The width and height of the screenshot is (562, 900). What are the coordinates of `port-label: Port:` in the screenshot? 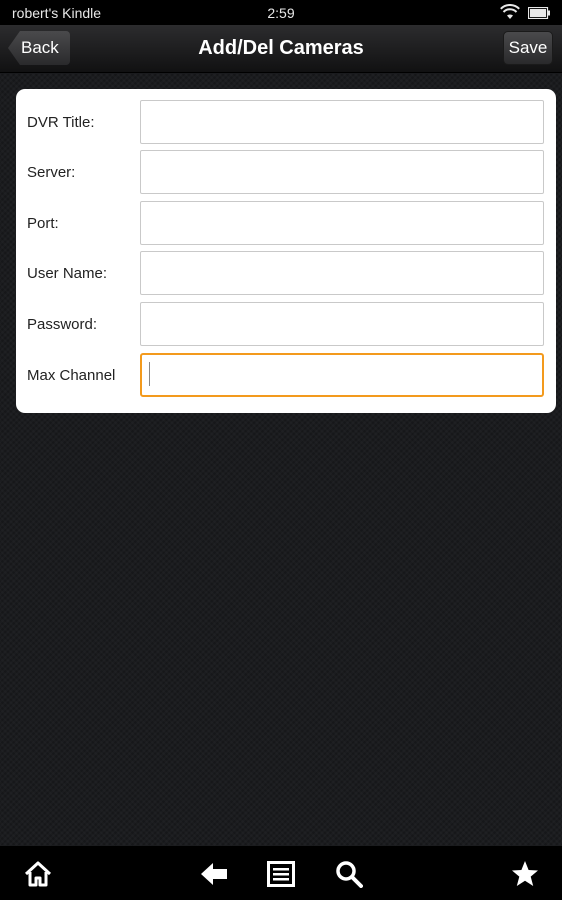 It's located at (43, 223).